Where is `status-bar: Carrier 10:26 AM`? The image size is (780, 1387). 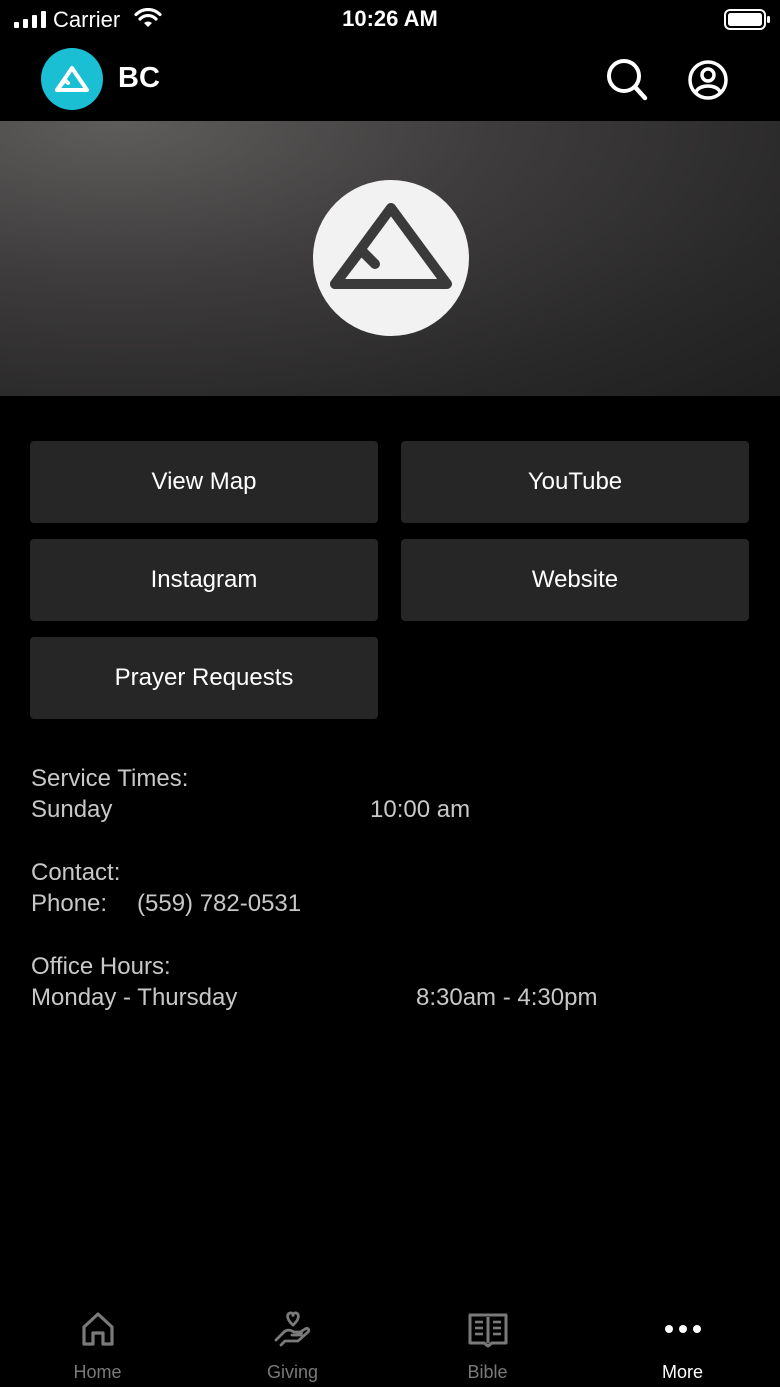 status-bar: Carrier 10:26 AM is located at coordinates (390, 20).